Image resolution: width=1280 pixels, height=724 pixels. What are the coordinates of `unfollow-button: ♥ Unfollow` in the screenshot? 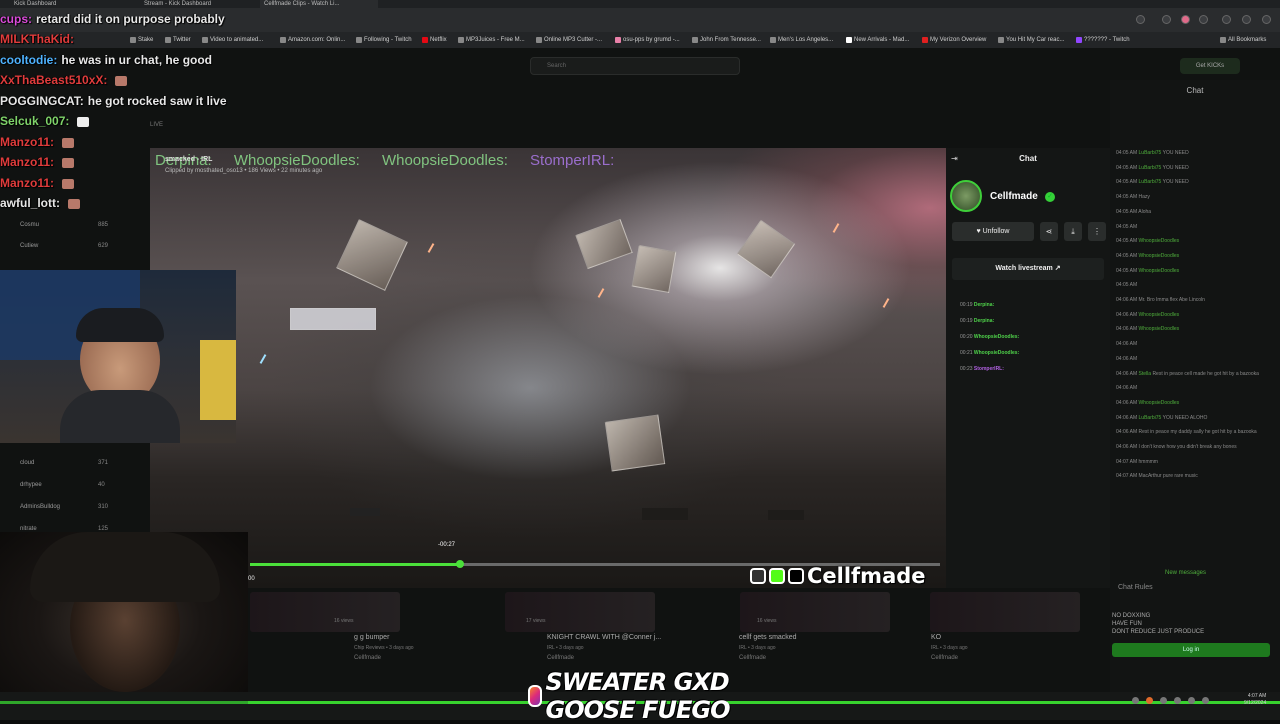 It's located at (993, 231).